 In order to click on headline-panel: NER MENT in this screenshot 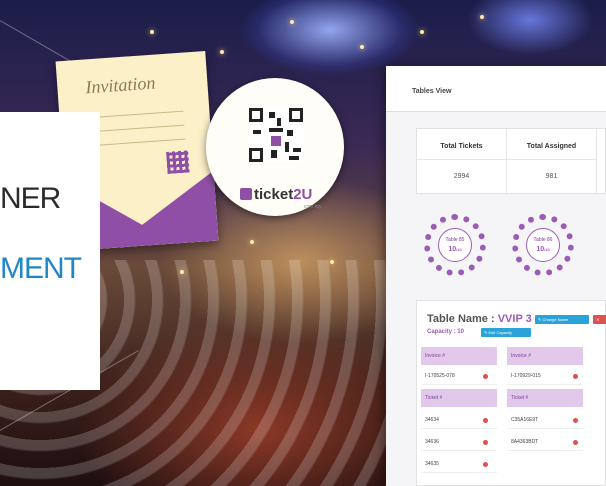, I will do `click(50, 251)`.